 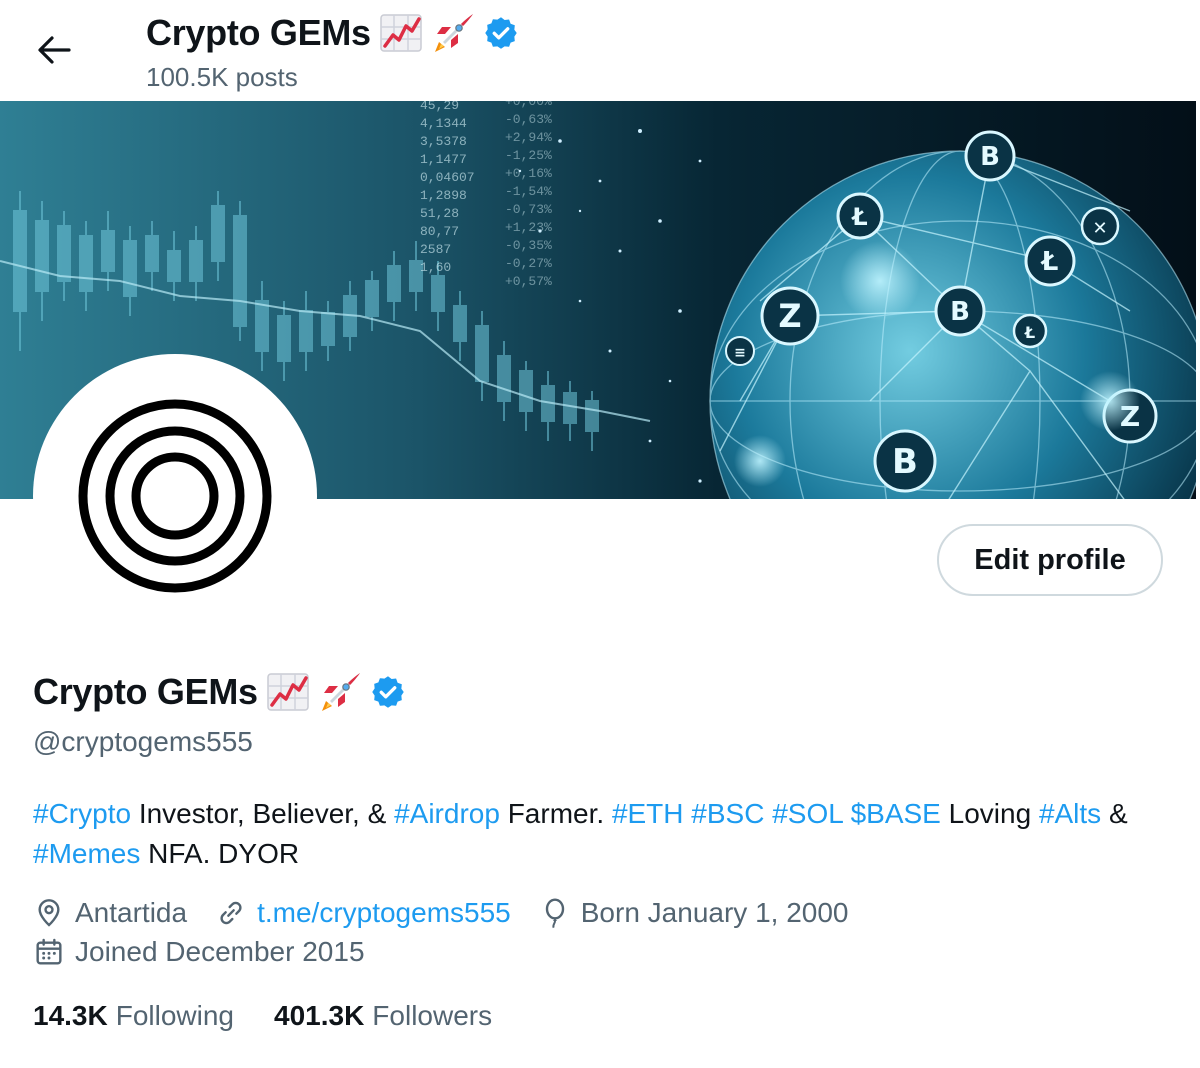 I want to click on edit-profile-button: Edit profile, so click(x=1050, y=560).